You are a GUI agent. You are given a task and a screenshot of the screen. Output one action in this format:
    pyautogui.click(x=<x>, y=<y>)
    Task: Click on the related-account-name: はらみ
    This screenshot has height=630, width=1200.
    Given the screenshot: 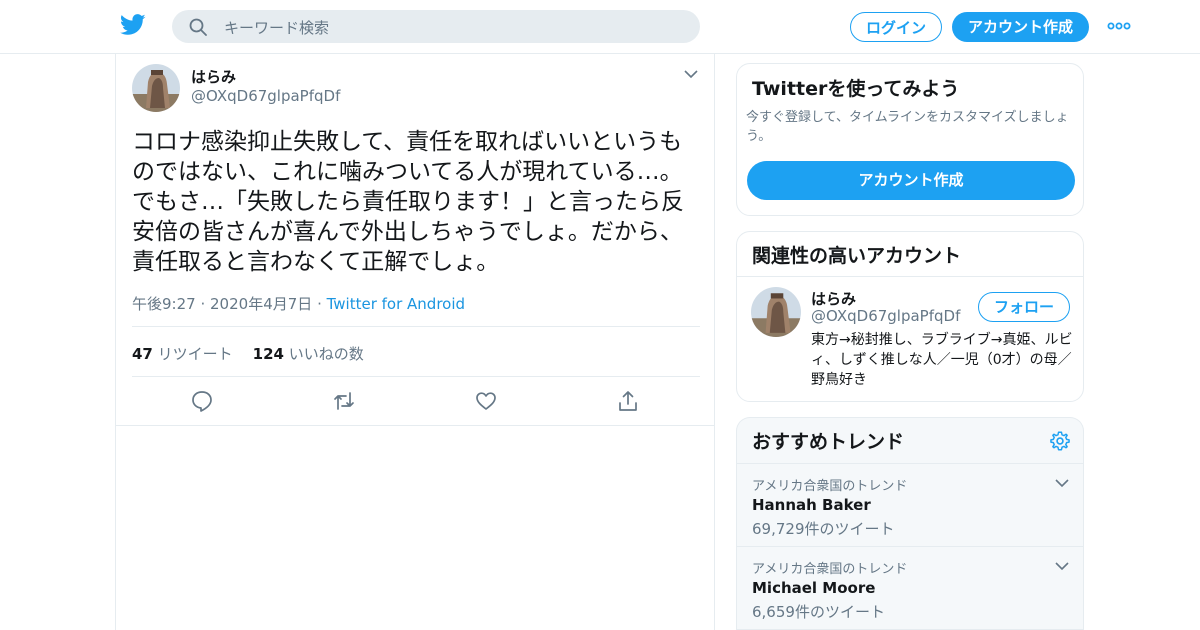 What is the action you would take?
    pyautogui.click(x=833, y=298)
    